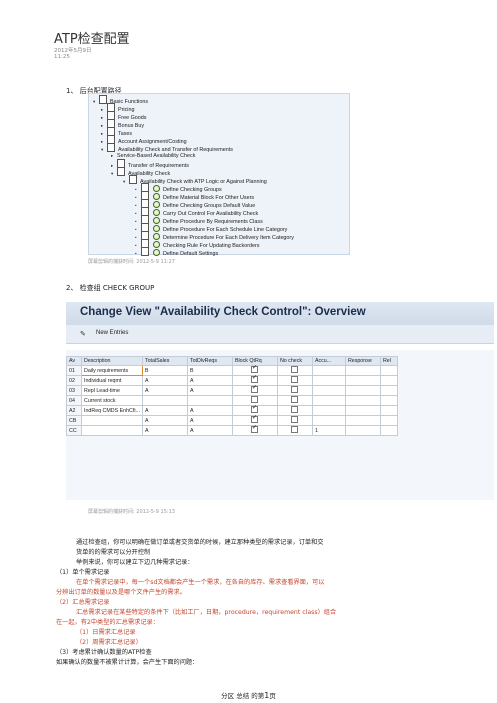 This screenshot has height=703, width=497. What do you see at coordinates (74, 391) in the screenshot?
I see `cell-av: 03` at bounding box center [74, 391].